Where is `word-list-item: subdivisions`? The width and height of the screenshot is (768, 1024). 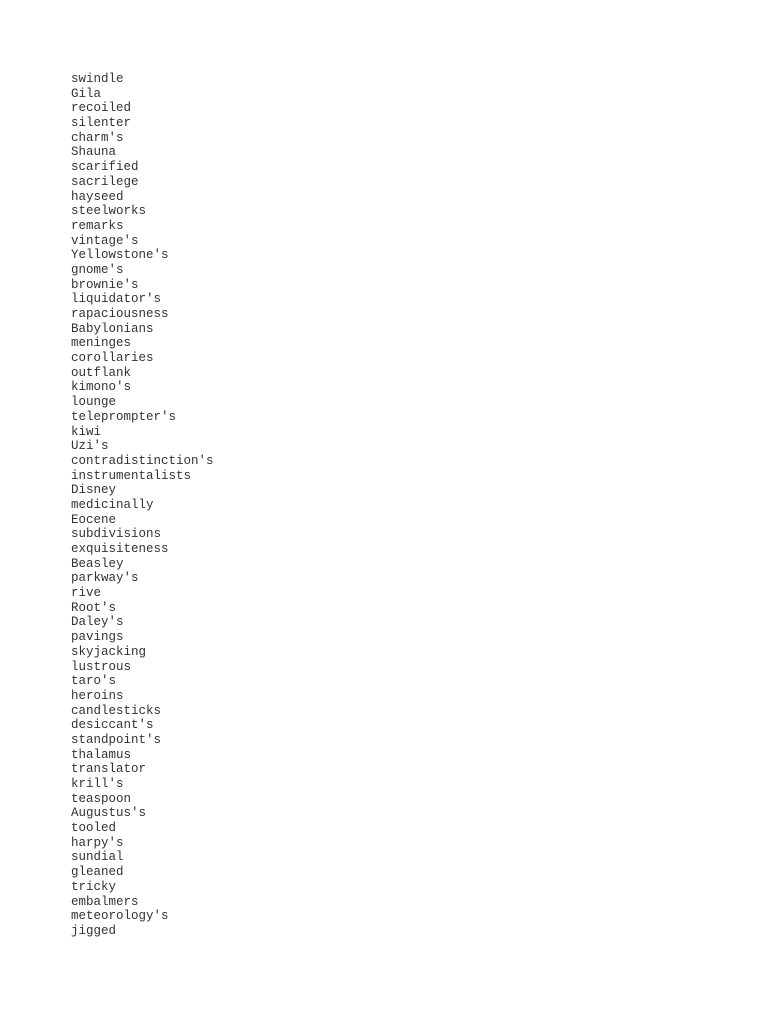 word-list-item: subdivisions is located at coordinates (116, 534).